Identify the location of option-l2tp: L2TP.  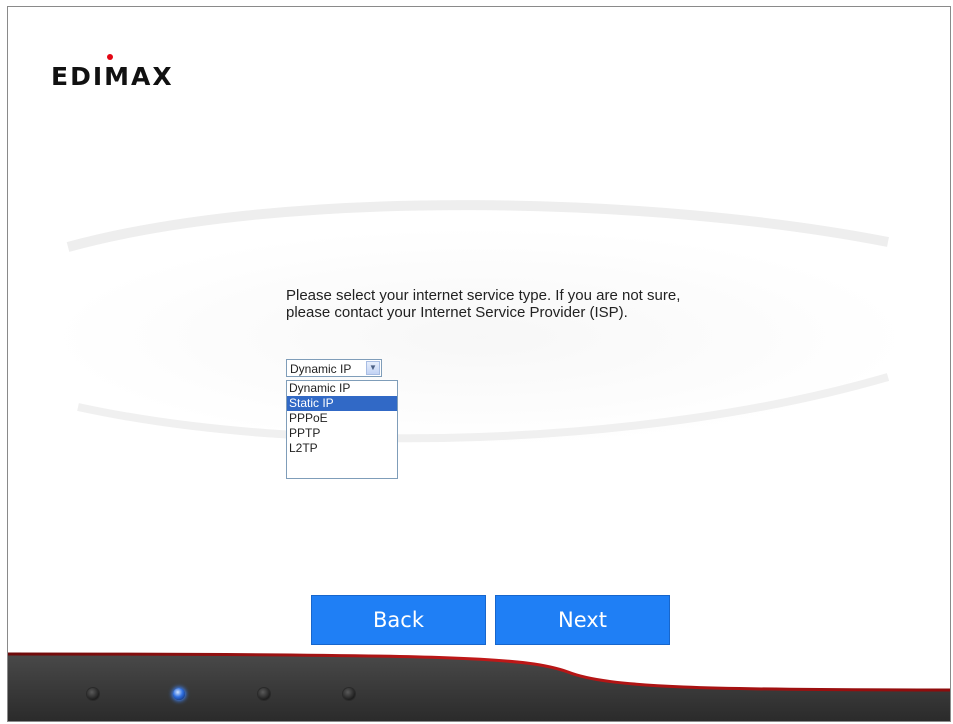
(342, 448).